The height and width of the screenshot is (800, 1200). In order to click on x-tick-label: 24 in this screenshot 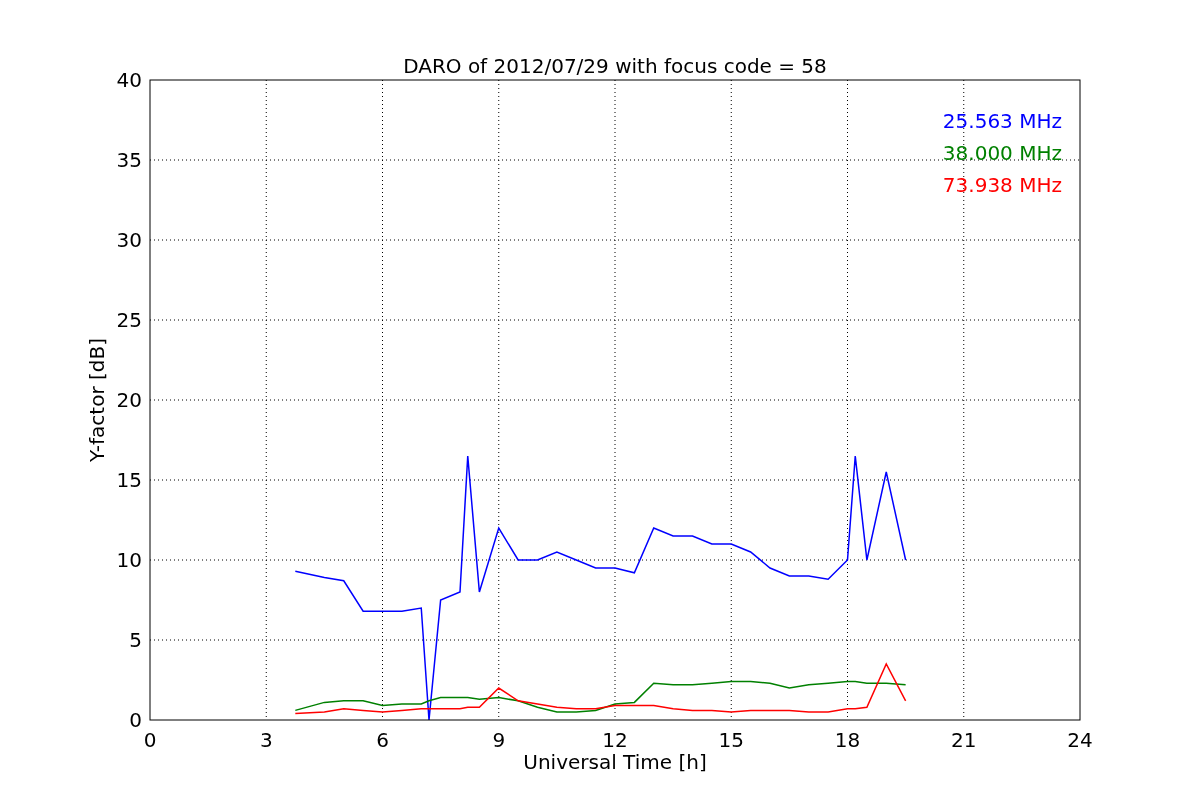, I will do `click(1080, 740)`.